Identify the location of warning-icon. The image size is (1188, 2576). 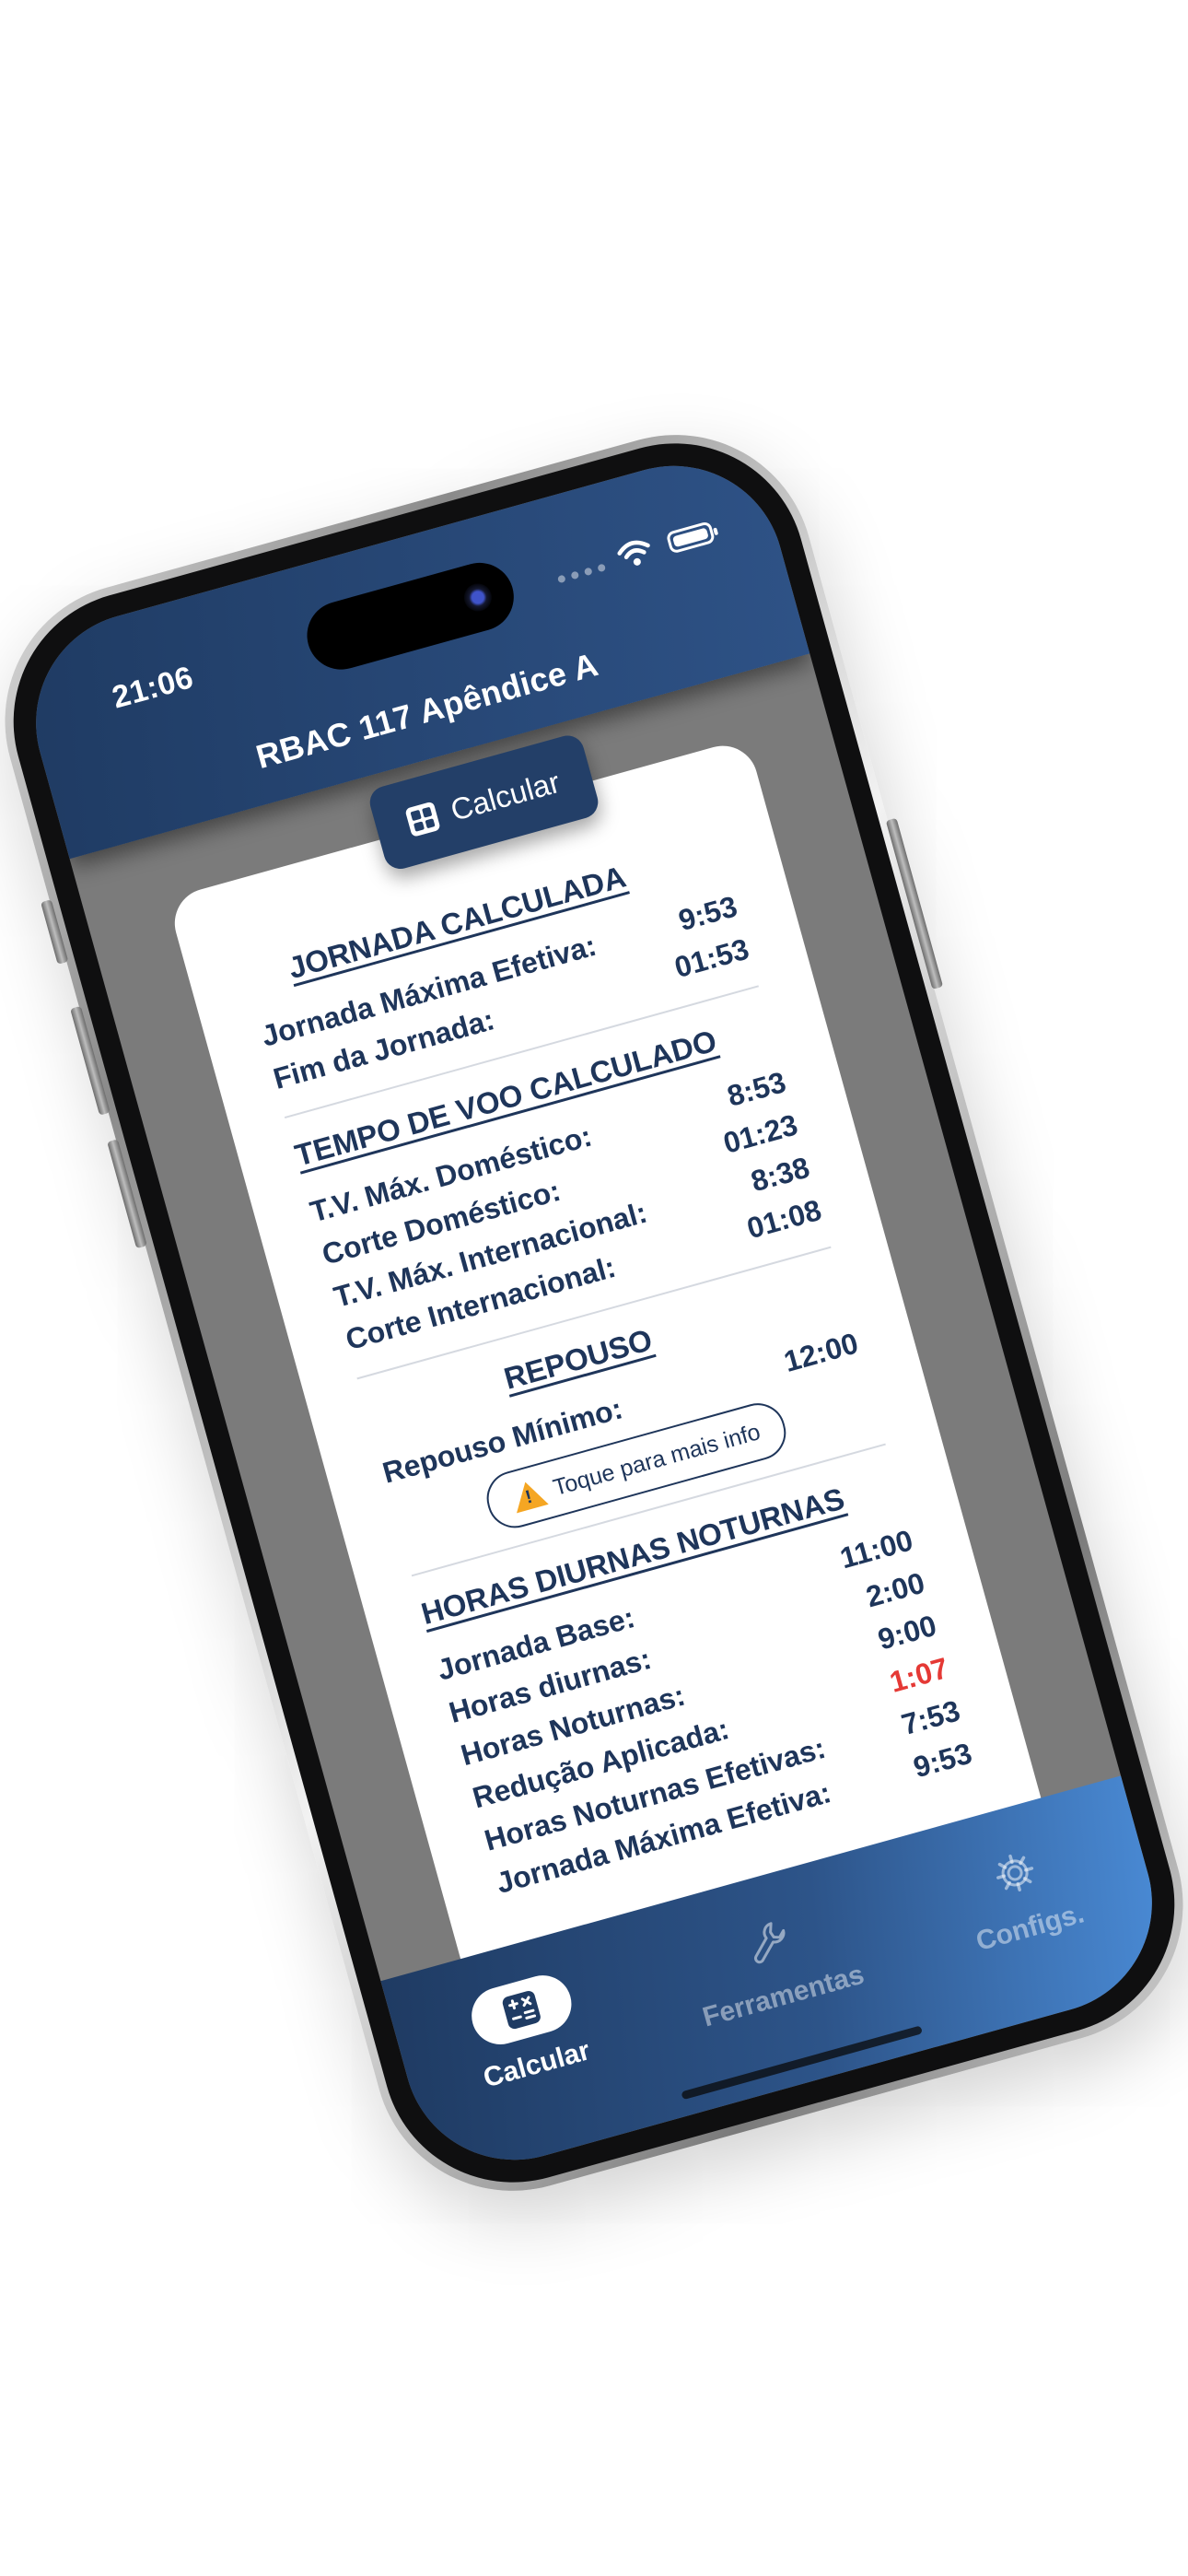
(528, 1495).